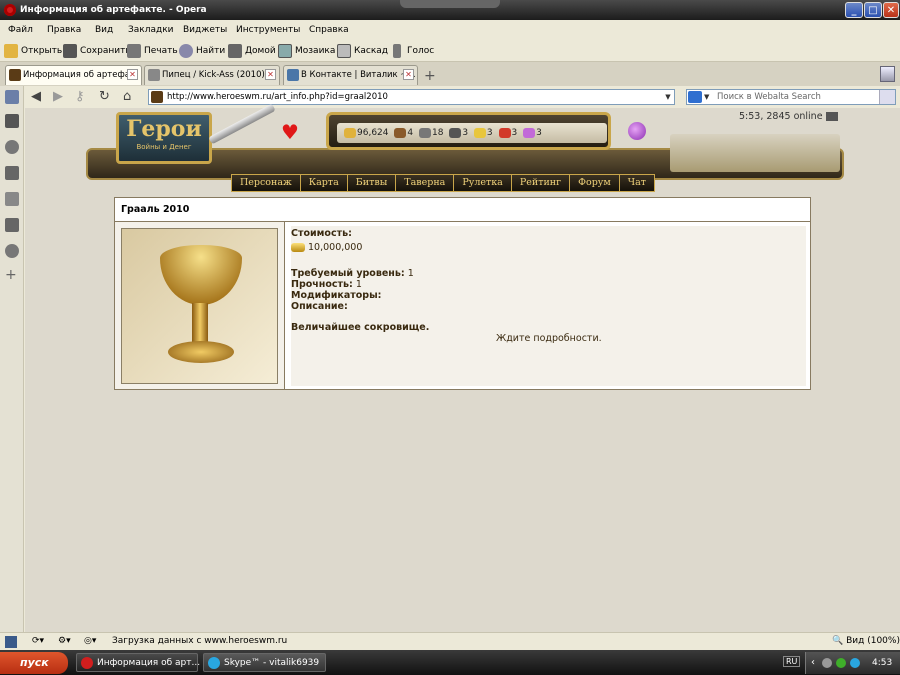 Image resolution: width=900 pixels, height=675 pixels. What do you see at coordinates (11, 642) in the screenshot?
I see `panel-toggle-icon` at bounding box center [11, 642].